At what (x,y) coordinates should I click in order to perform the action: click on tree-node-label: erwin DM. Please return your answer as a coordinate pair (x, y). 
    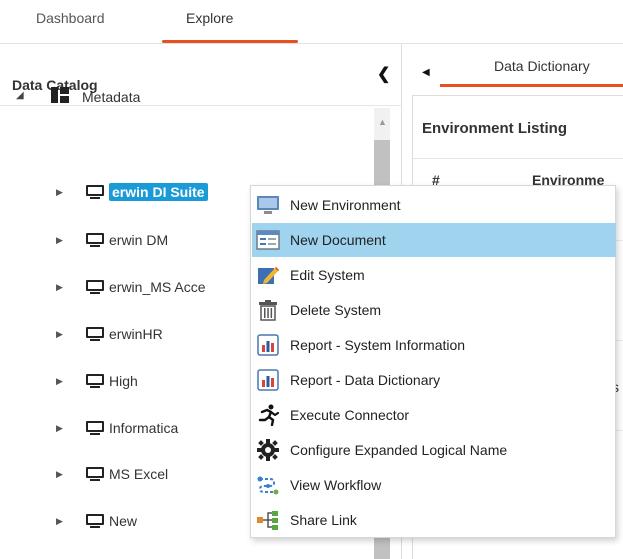
    Looking at the image, I should click on (138, 240).